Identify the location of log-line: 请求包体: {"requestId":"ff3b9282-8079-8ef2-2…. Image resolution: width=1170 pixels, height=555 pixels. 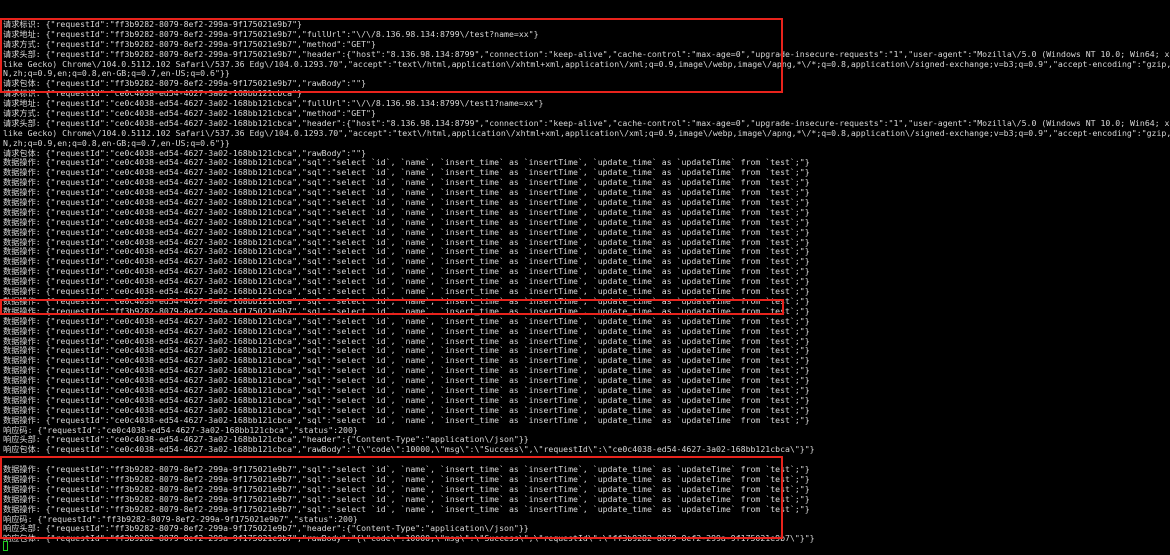
(185, 84).